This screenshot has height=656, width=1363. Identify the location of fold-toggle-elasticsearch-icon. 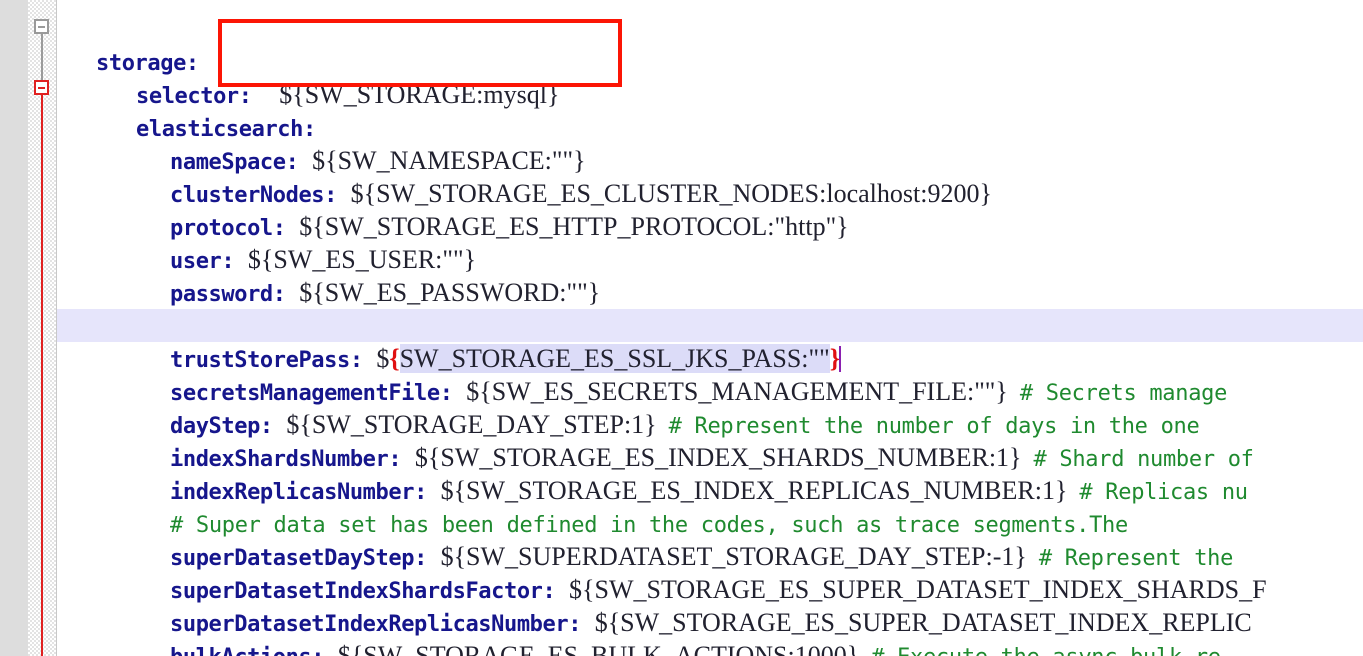
(41, 87).